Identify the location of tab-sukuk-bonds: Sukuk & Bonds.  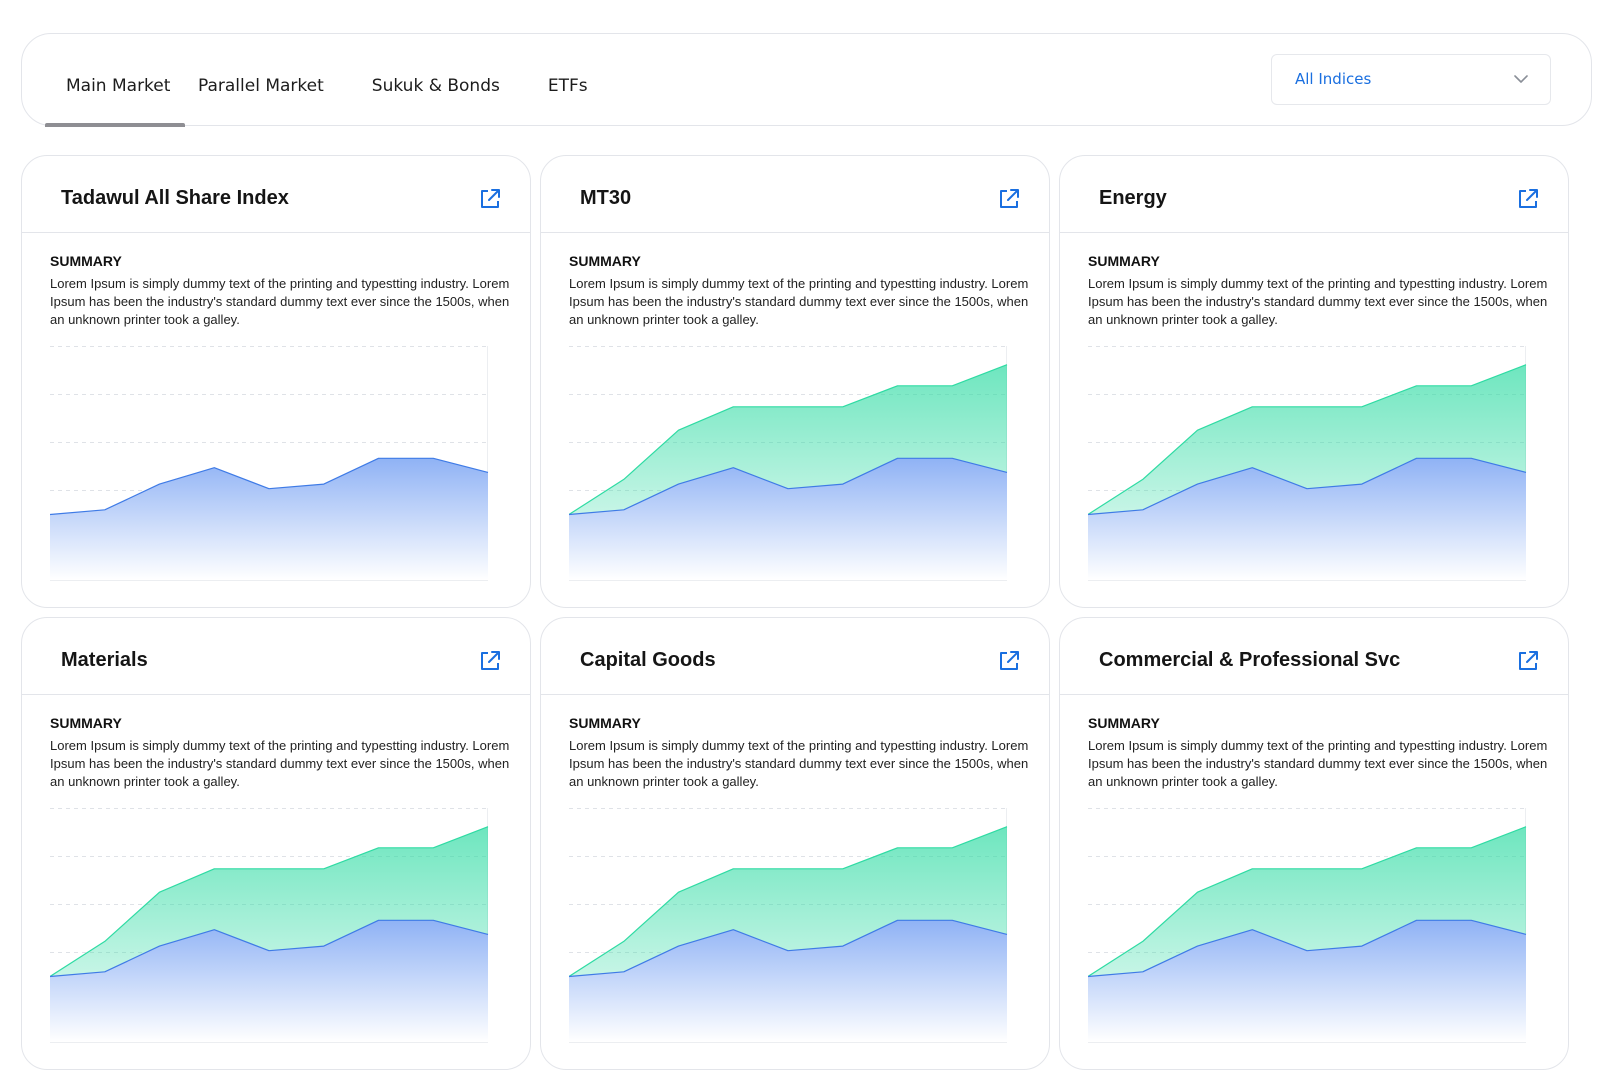
(436, 80).